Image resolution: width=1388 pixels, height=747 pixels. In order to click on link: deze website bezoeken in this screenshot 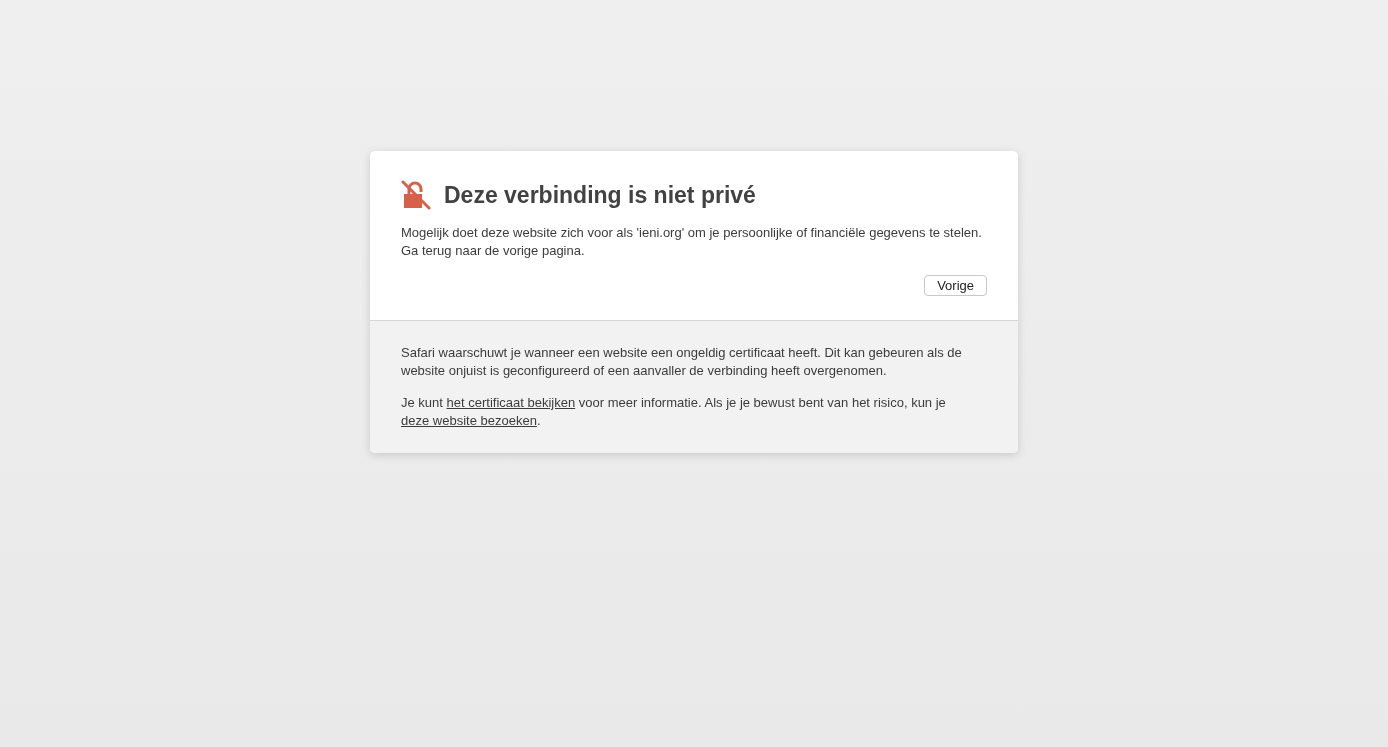, I will do `click(469, 420)`.